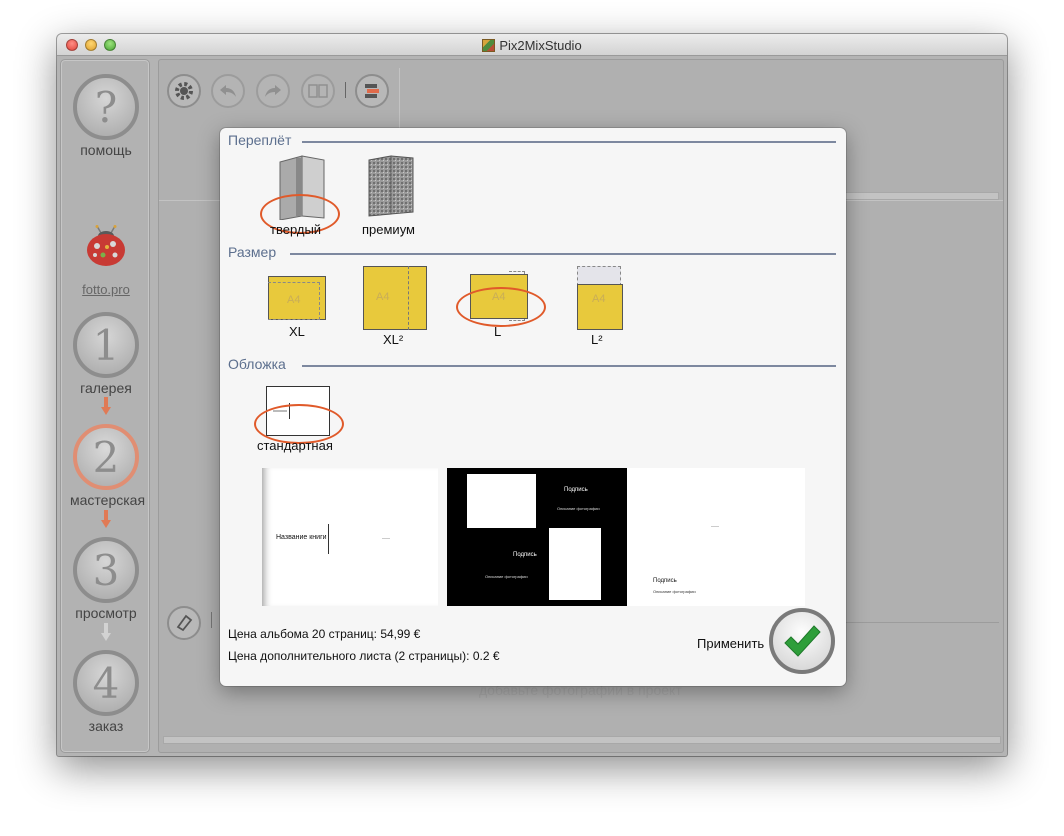  I want to click on size-l2-outline, so click(599, 276).